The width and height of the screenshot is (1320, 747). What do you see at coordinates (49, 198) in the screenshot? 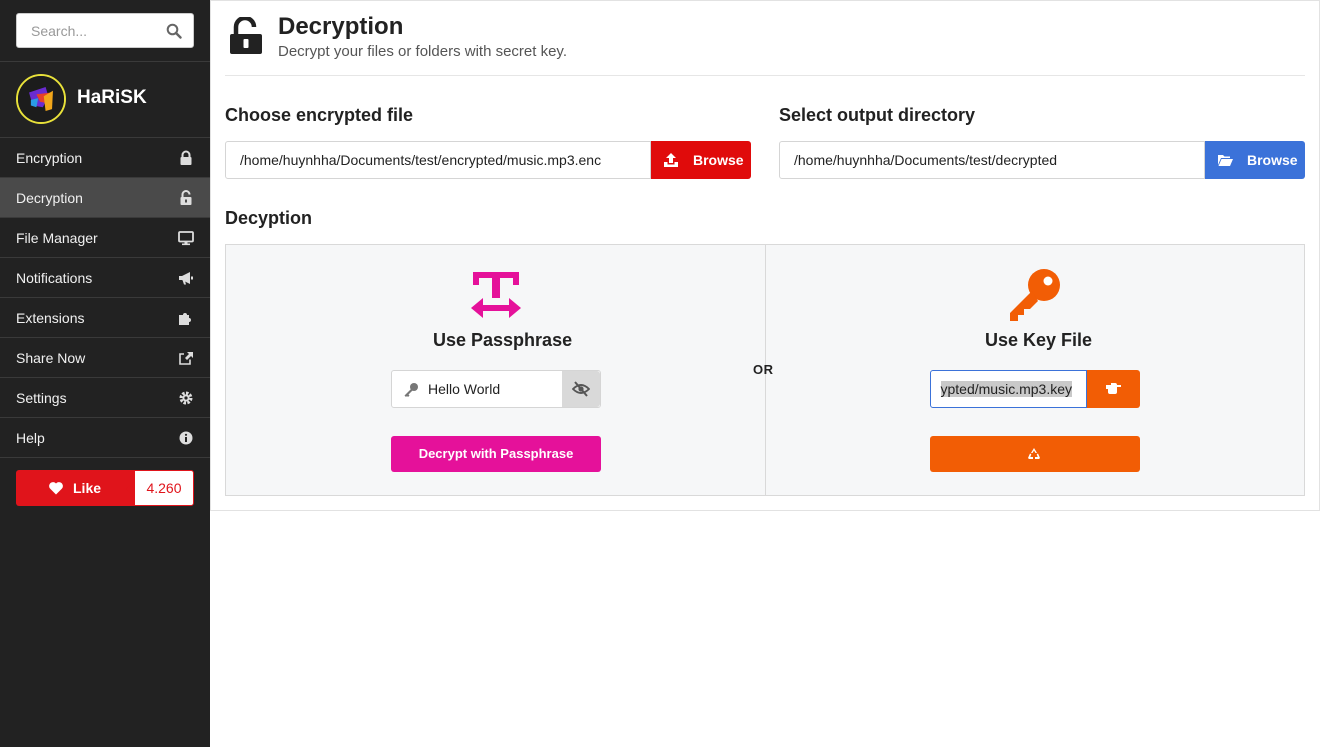
I see `sidebar-item-label: Decryption` at bounding box center [49, 198].